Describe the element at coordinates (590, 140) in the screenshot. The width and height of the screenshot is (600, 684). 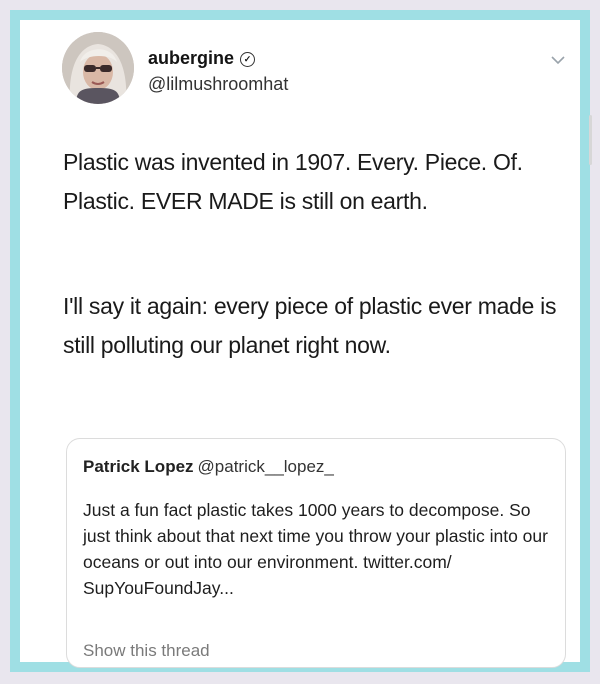
I see `scrollbar` at that location.